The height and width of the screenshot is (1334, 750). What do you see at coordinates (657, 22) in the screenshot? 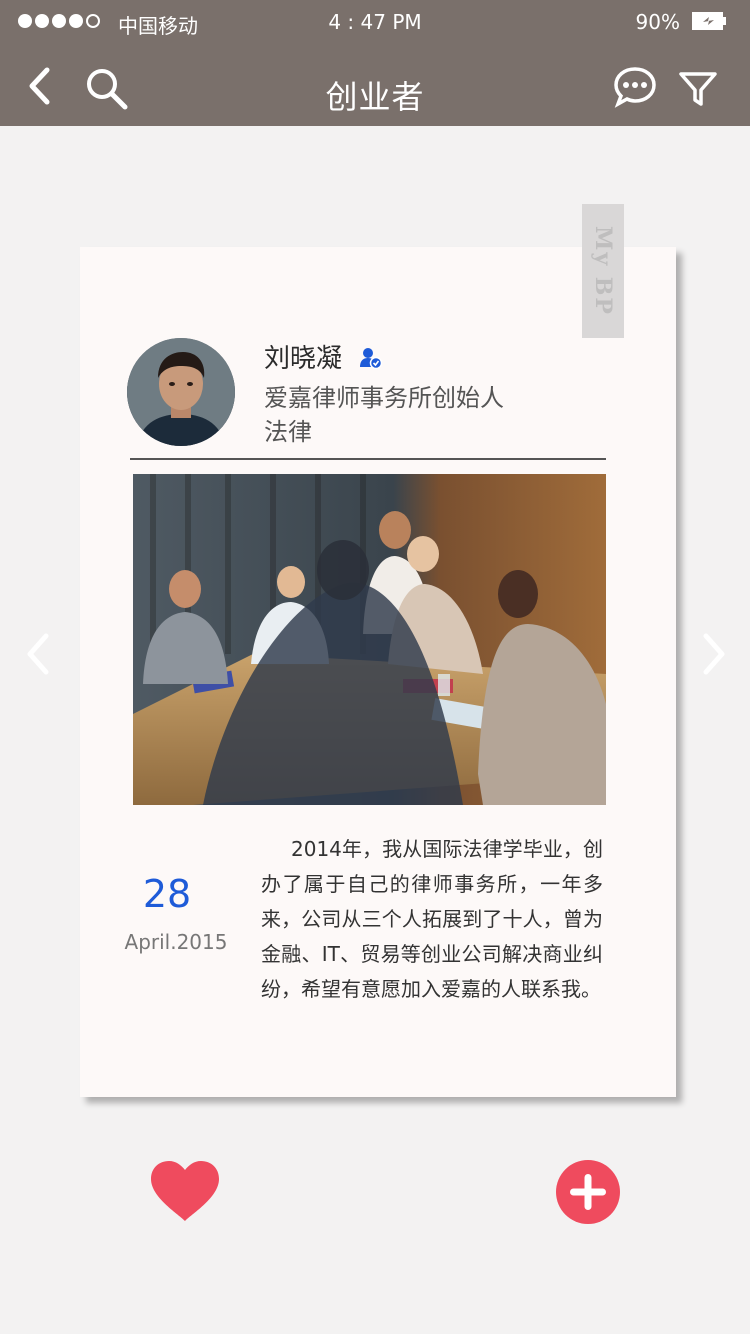
I see `battery-percent: 90%` at bounding box center [657, 22].